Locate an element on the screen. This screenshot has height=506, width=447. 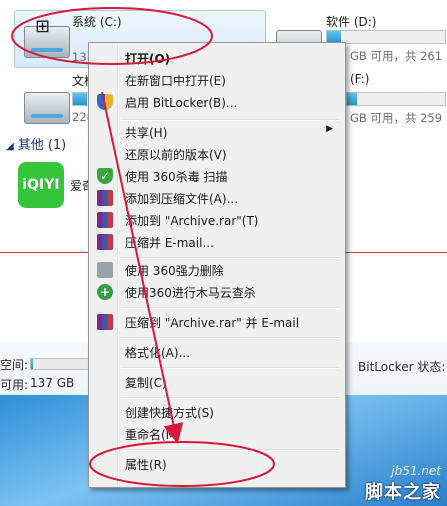
details-space-fill is located at coordinates (32, 364).